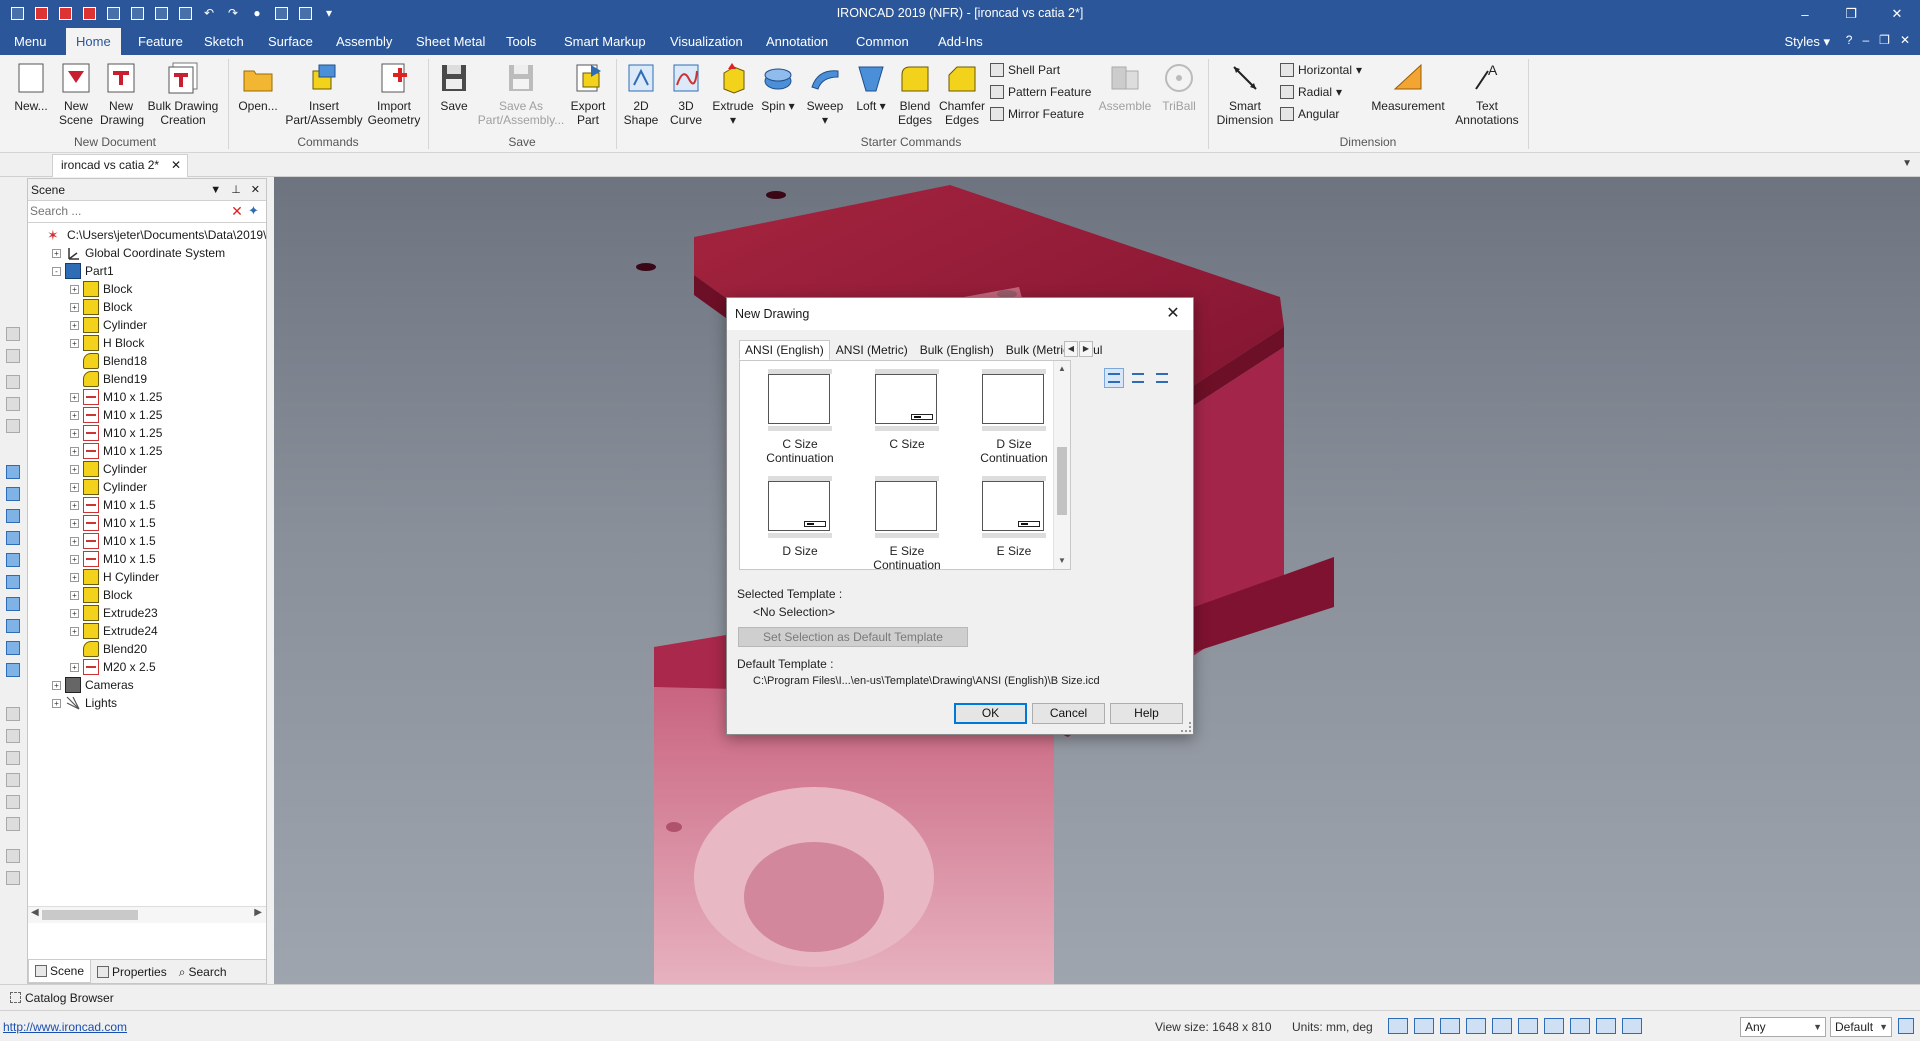 Image resolution: width=1920 pixels, height=1041 pixels. What do you see at coordinates (1014, 417) in the screenshot?
I see `template-item: D Size Continuation` at bounding box center [1014, 417].